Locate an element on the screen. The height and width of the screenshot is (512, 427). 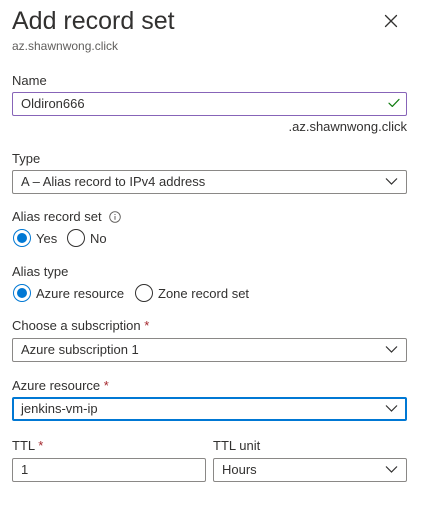
name-label: Name is located at coordinates (29, 80).